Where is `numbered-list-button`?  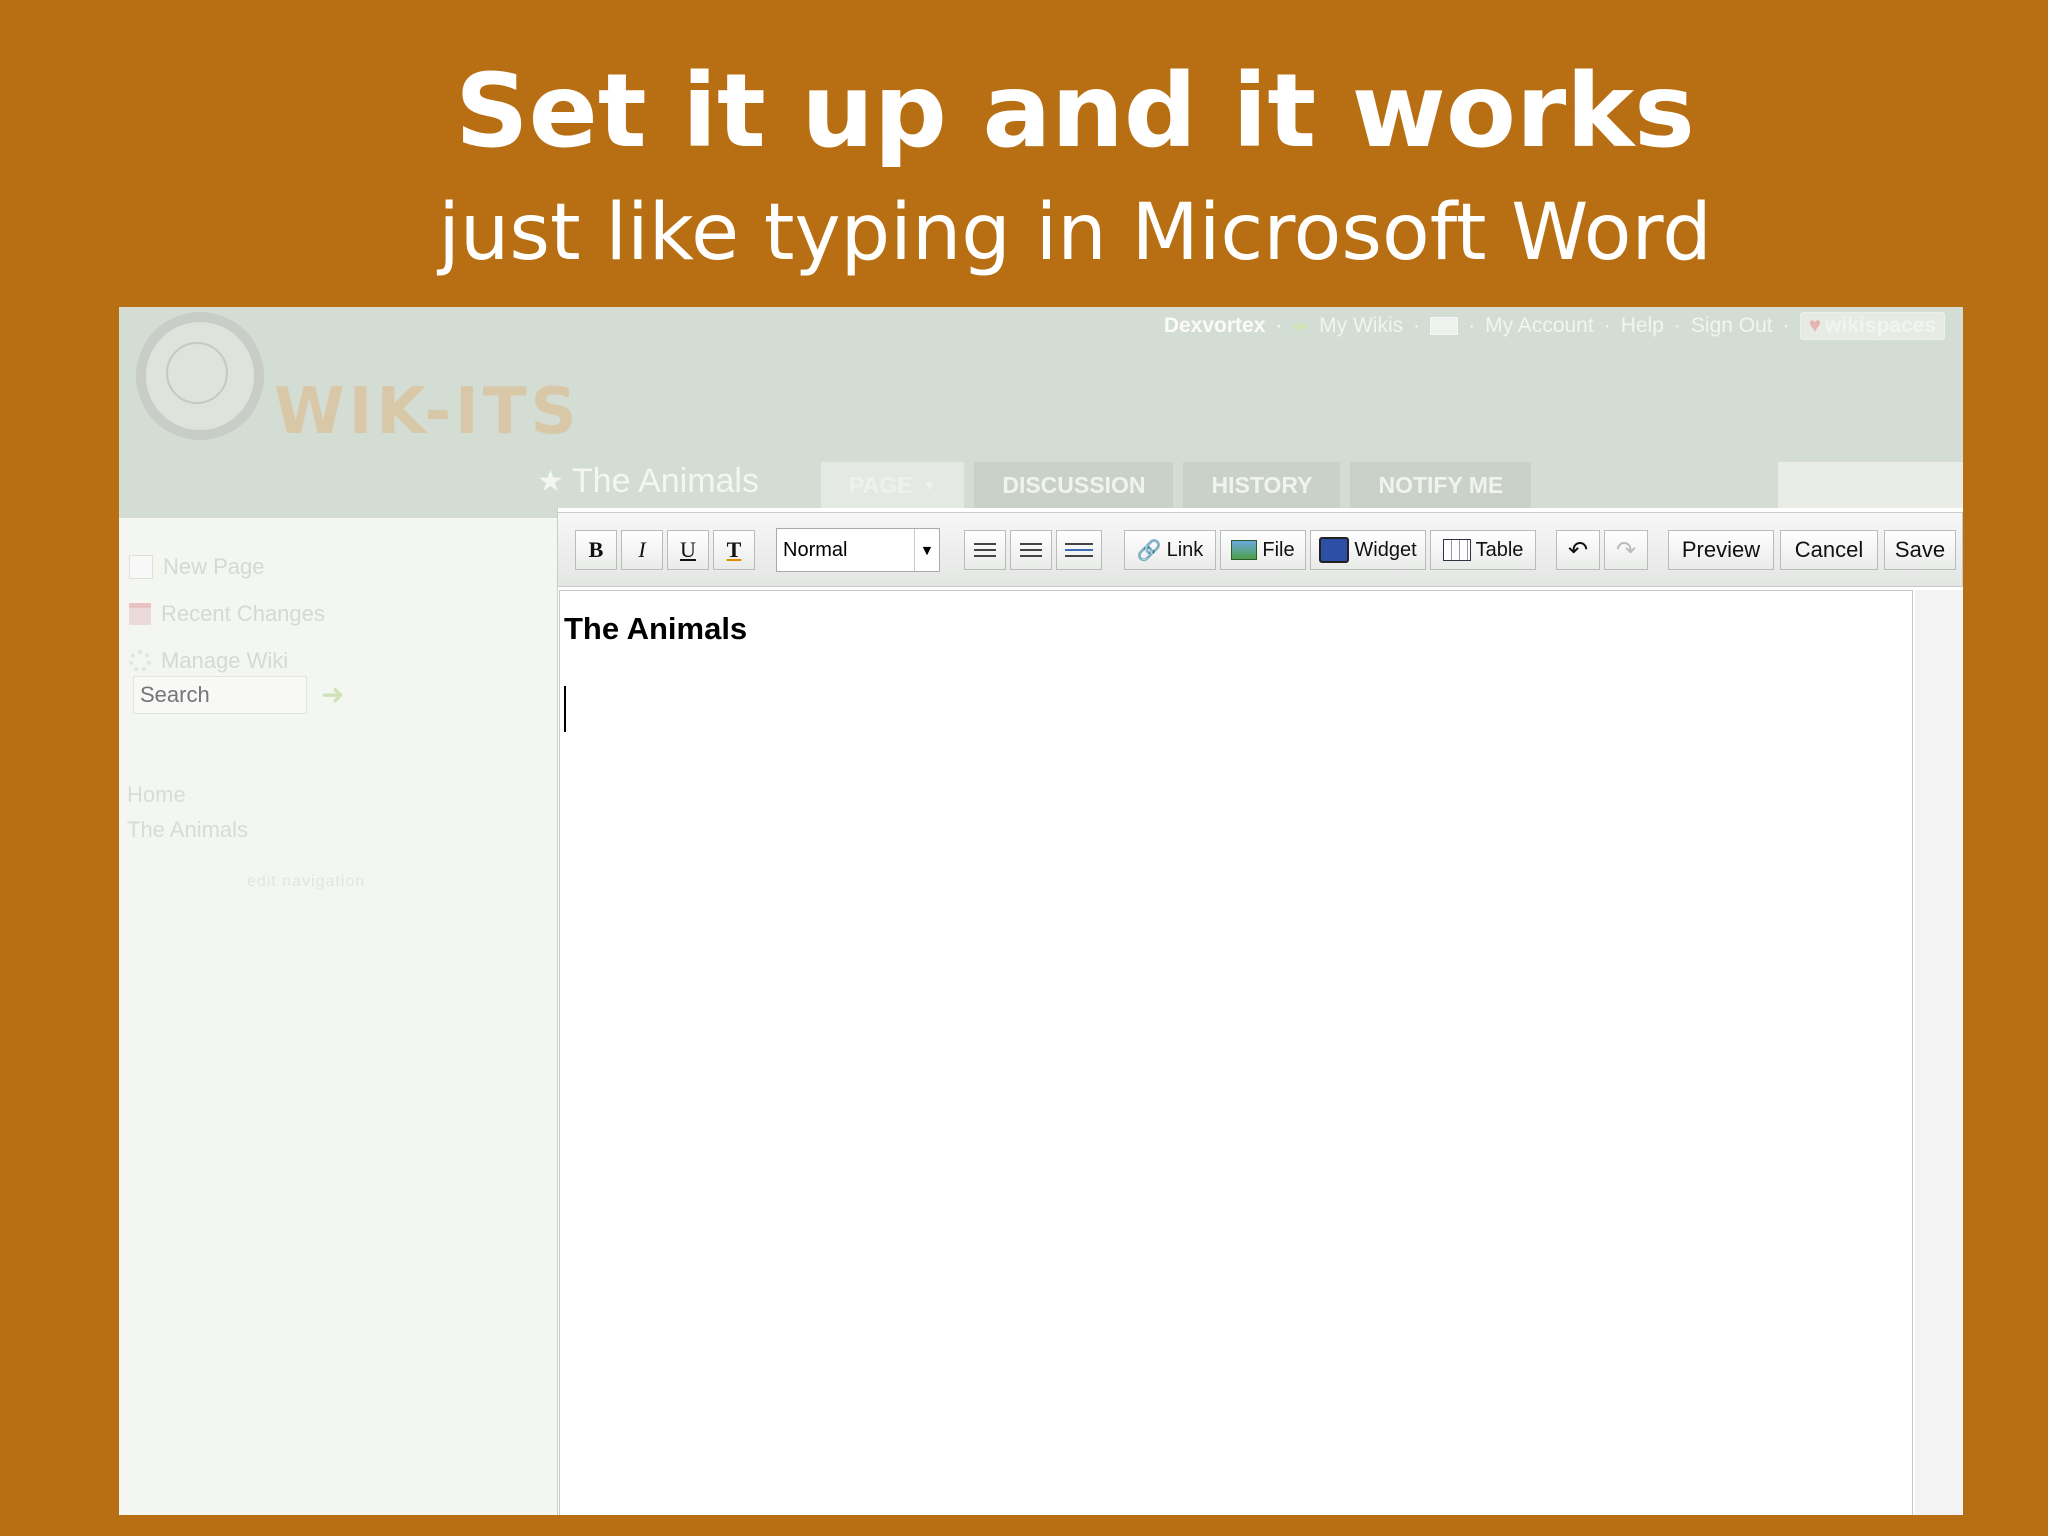
numbered-list-button is located at coordinates (985, 550).